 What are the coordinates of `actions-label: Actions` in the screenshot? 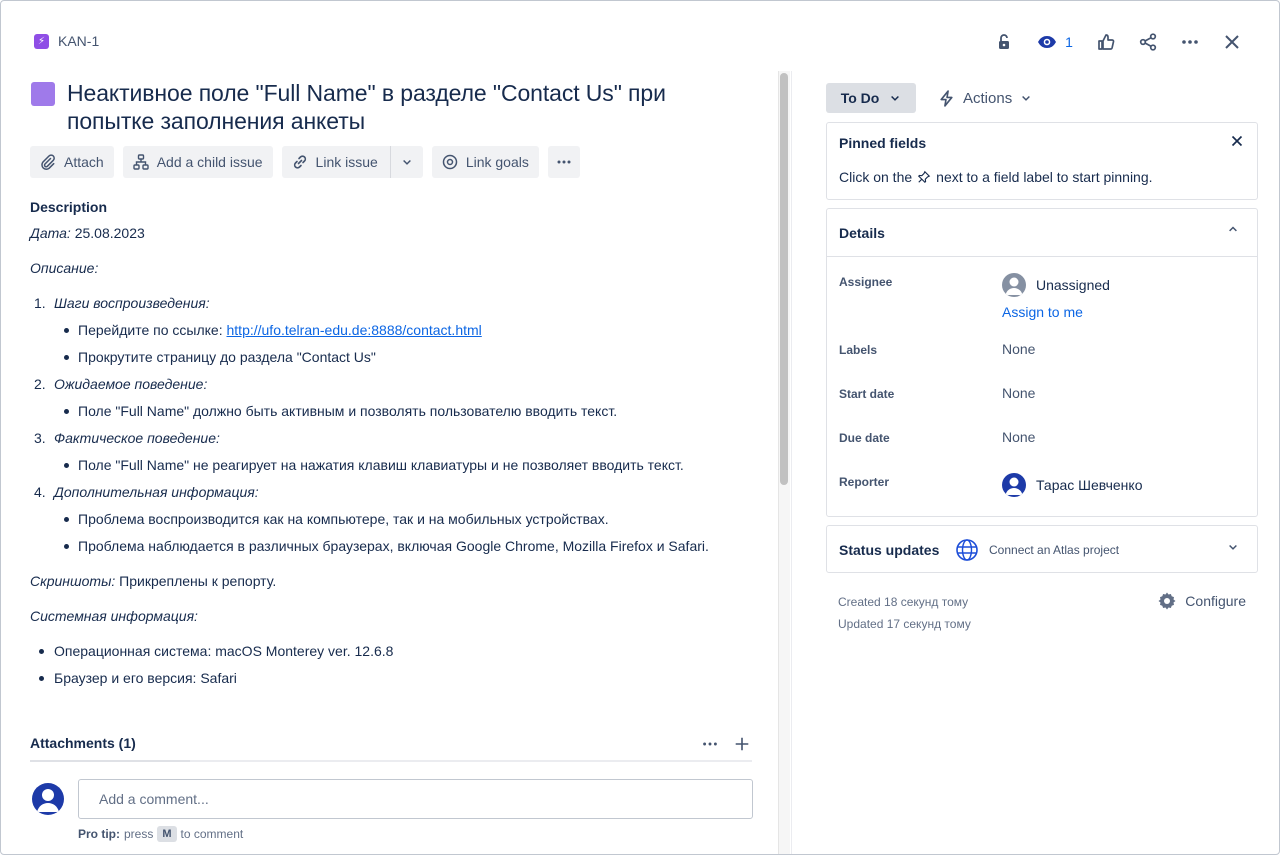 It's located at (988, 98).